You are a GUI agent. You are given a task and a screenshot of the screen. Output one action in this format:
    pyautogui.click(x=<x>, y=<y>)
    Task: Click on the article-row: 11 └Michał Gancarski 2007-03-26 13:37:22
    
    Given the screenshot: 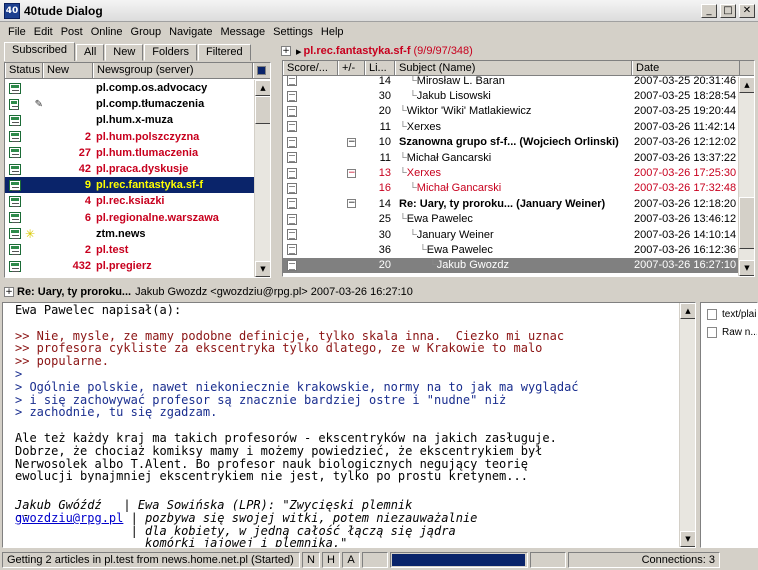 What is the action you would take?
    pyautogui.click(x=510, y=157)
    